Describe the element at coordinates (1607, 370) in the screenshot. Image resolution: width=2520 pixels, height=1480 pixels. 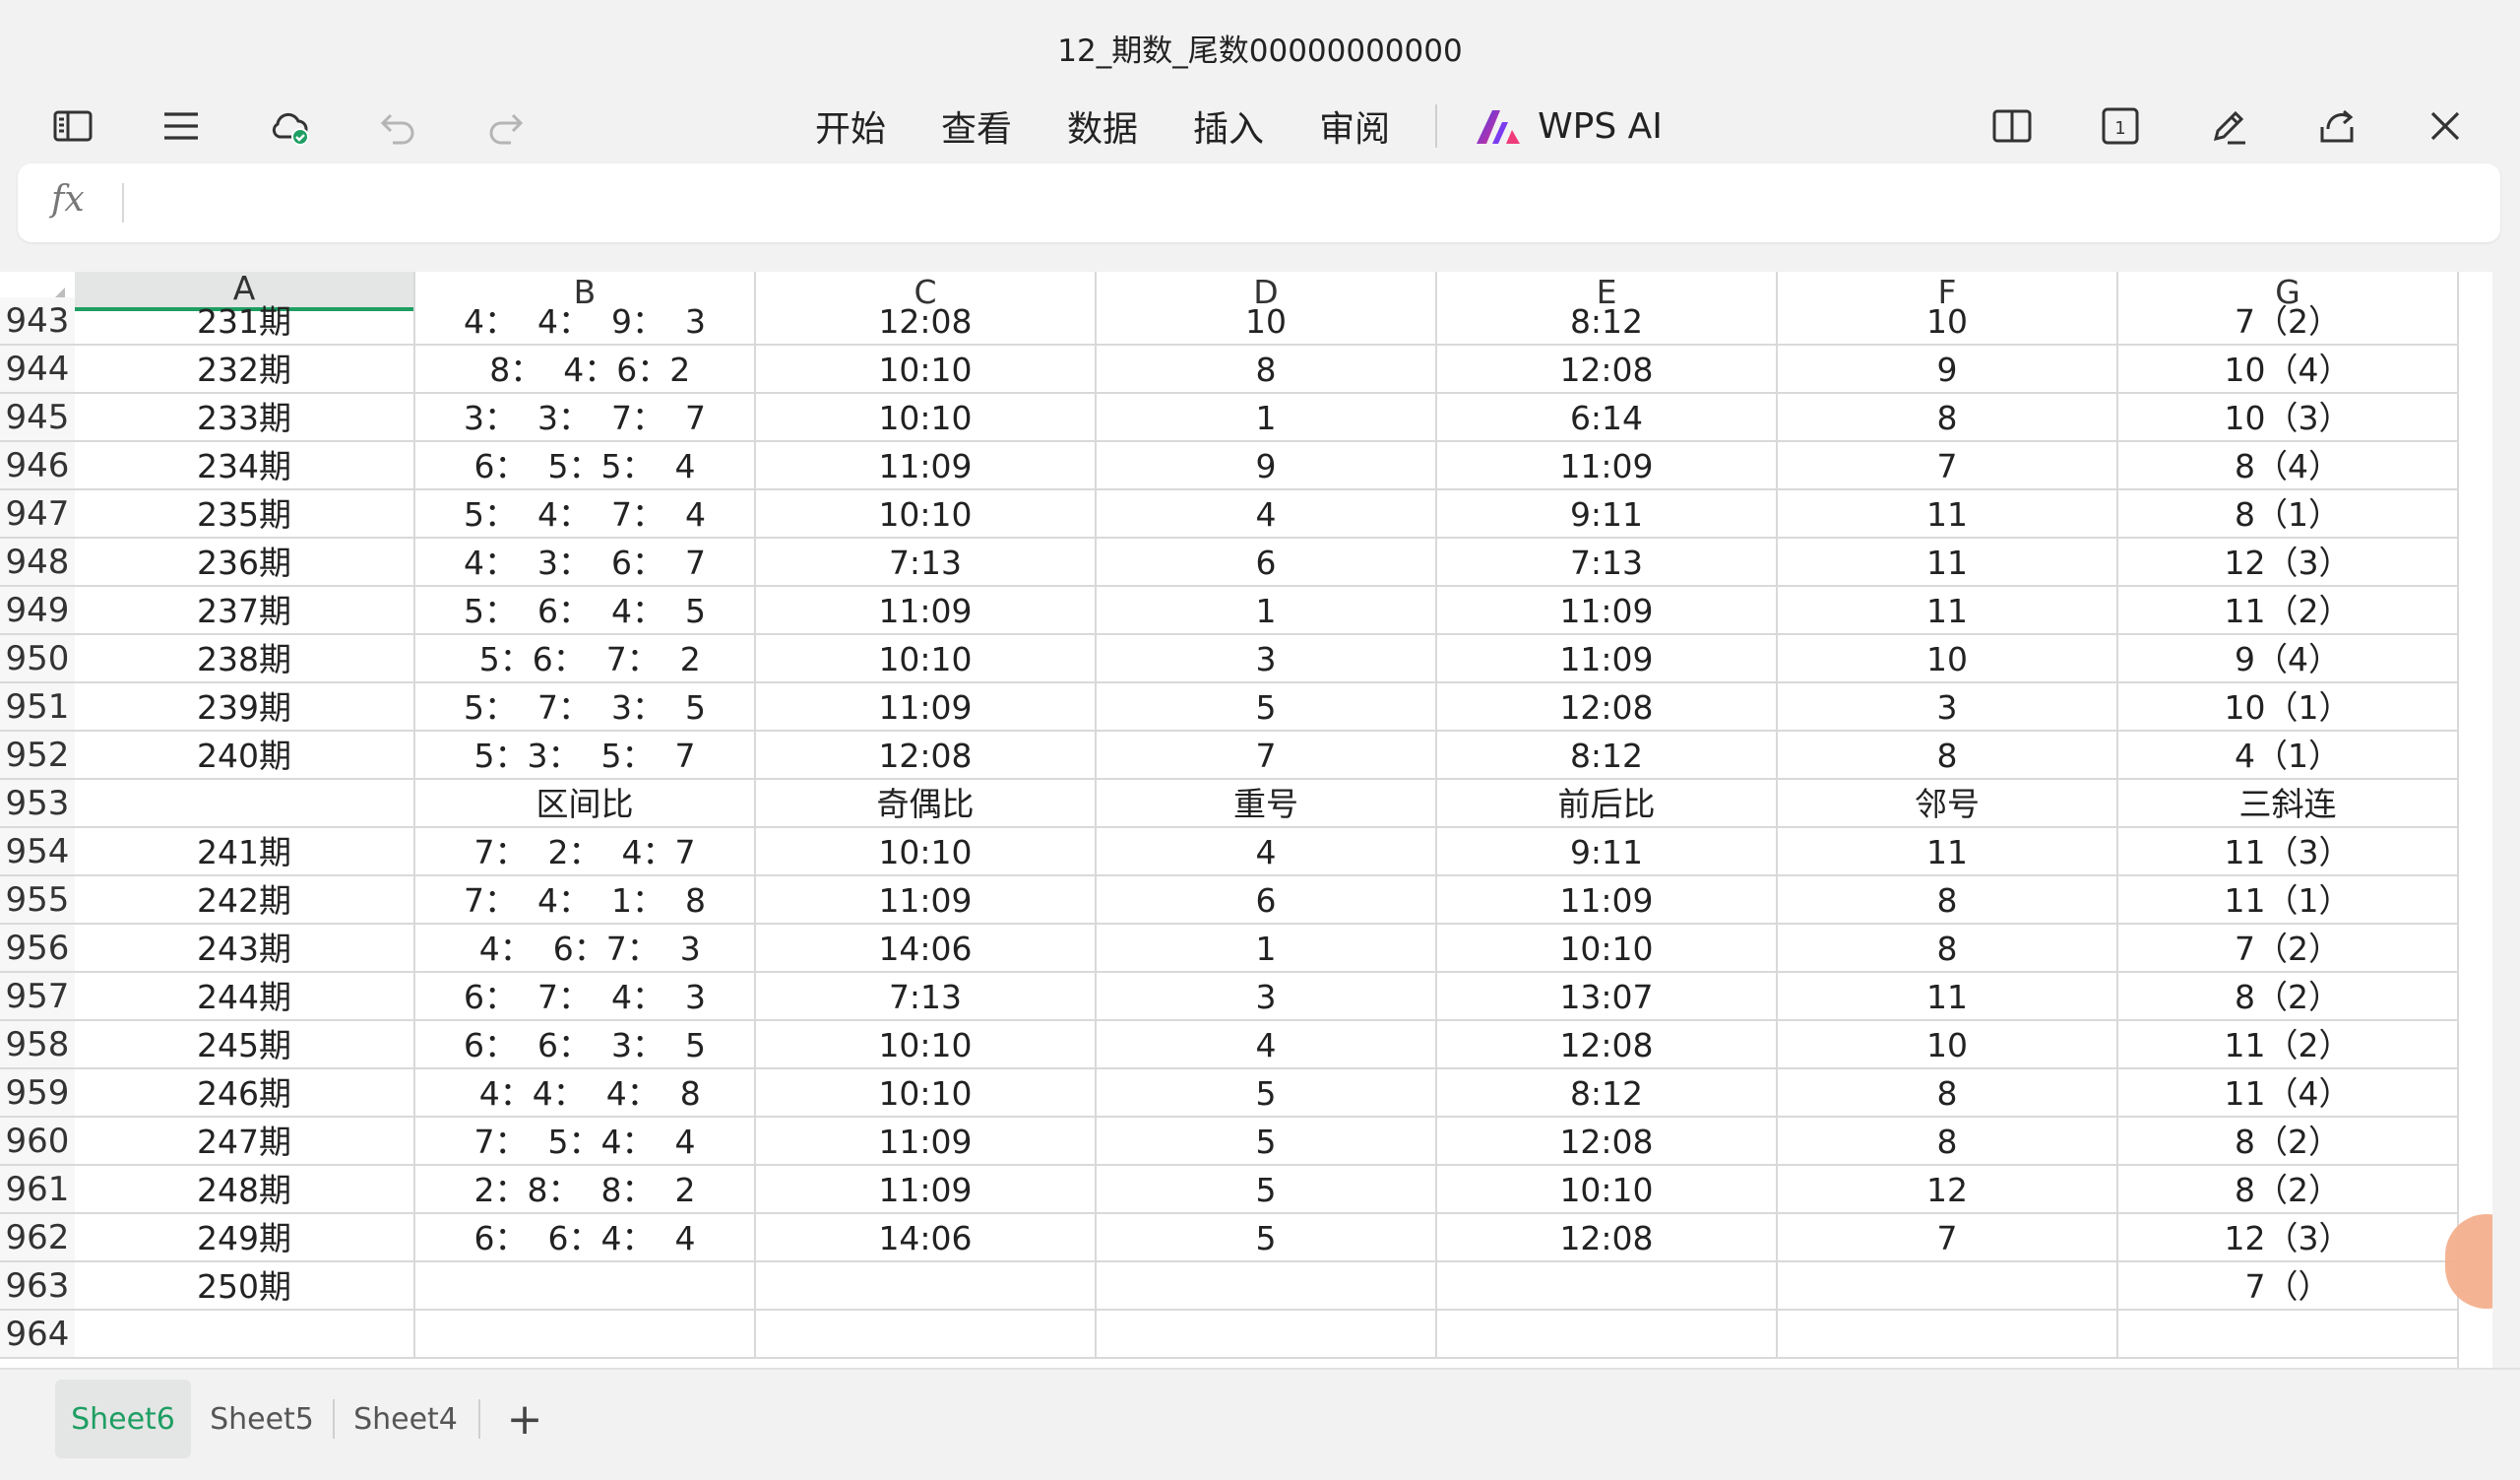
I see `cell-e: 12:08` at that location.